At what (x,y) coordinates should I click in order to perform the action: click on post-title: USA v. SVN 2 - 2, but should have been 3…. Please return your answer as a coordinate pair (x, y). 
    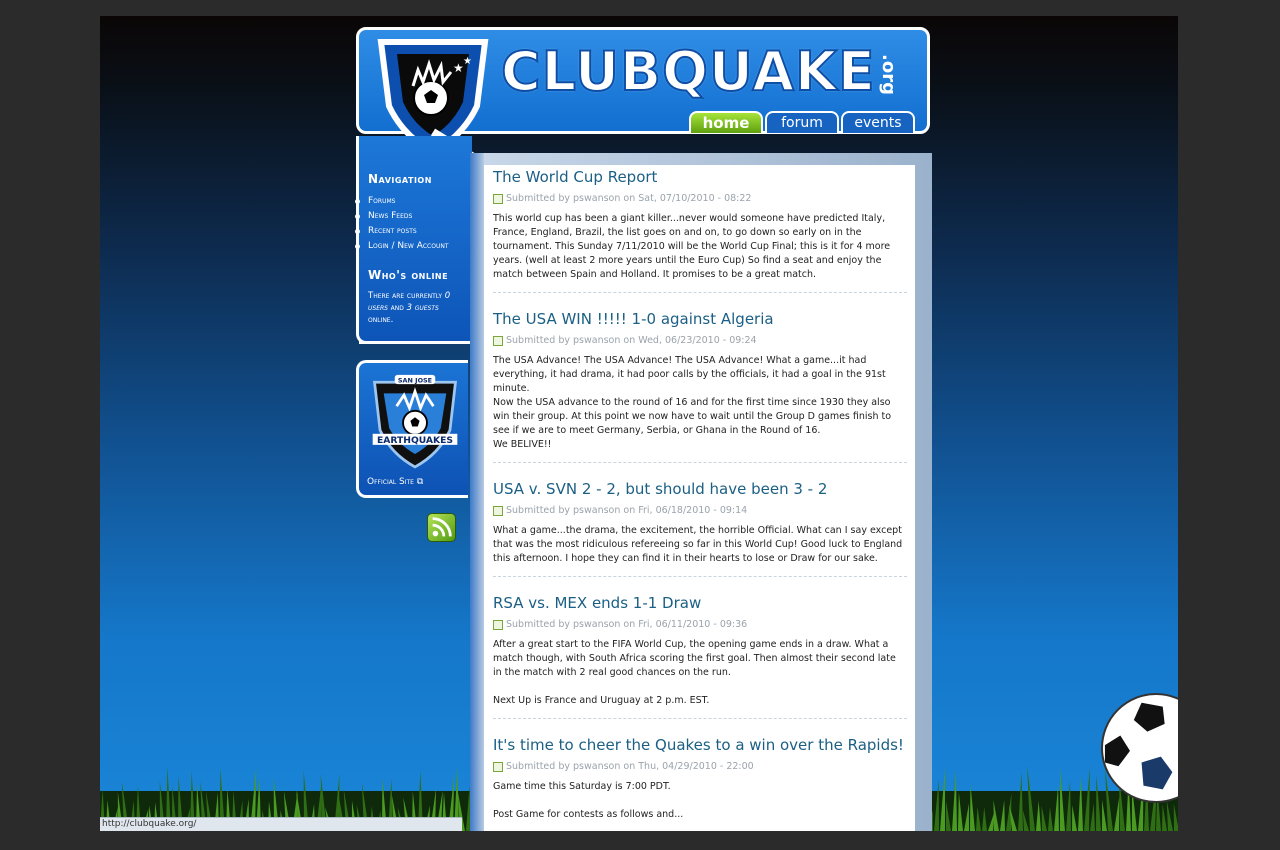
    Looking at the image, I should click on (700, 488).